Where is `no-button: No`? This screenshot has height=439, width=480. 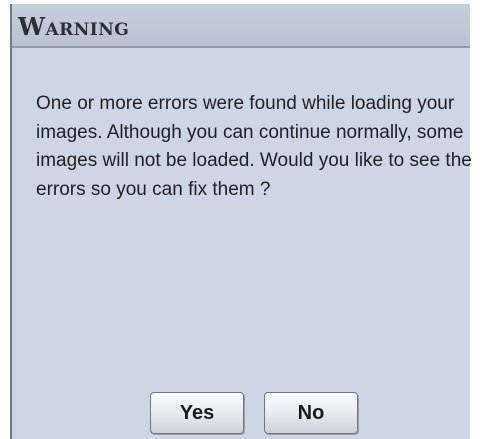
no-button: No is located at coordinates (311, 413).